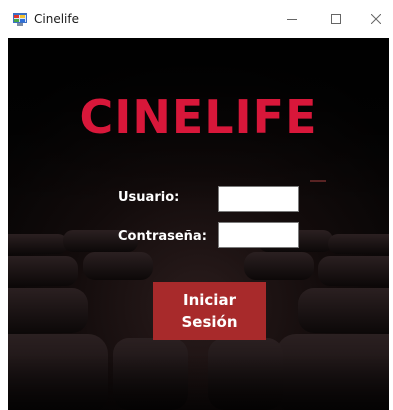 The height and width of the screenshot is (410, 393). Describe the element at coordinates (162, 236) in the screenshot. I see `password-label: Contraseña:` at that location.